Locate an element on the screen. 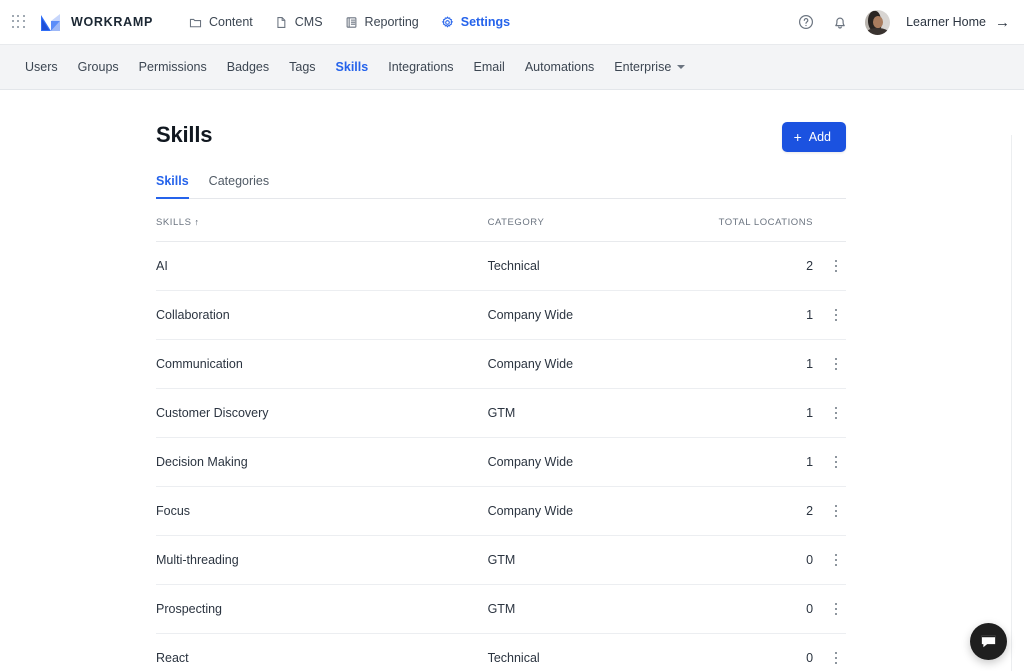 This screenshot has width=1024, height=671. brand-name: WORKRAMP is located at coordinates (112, 22).